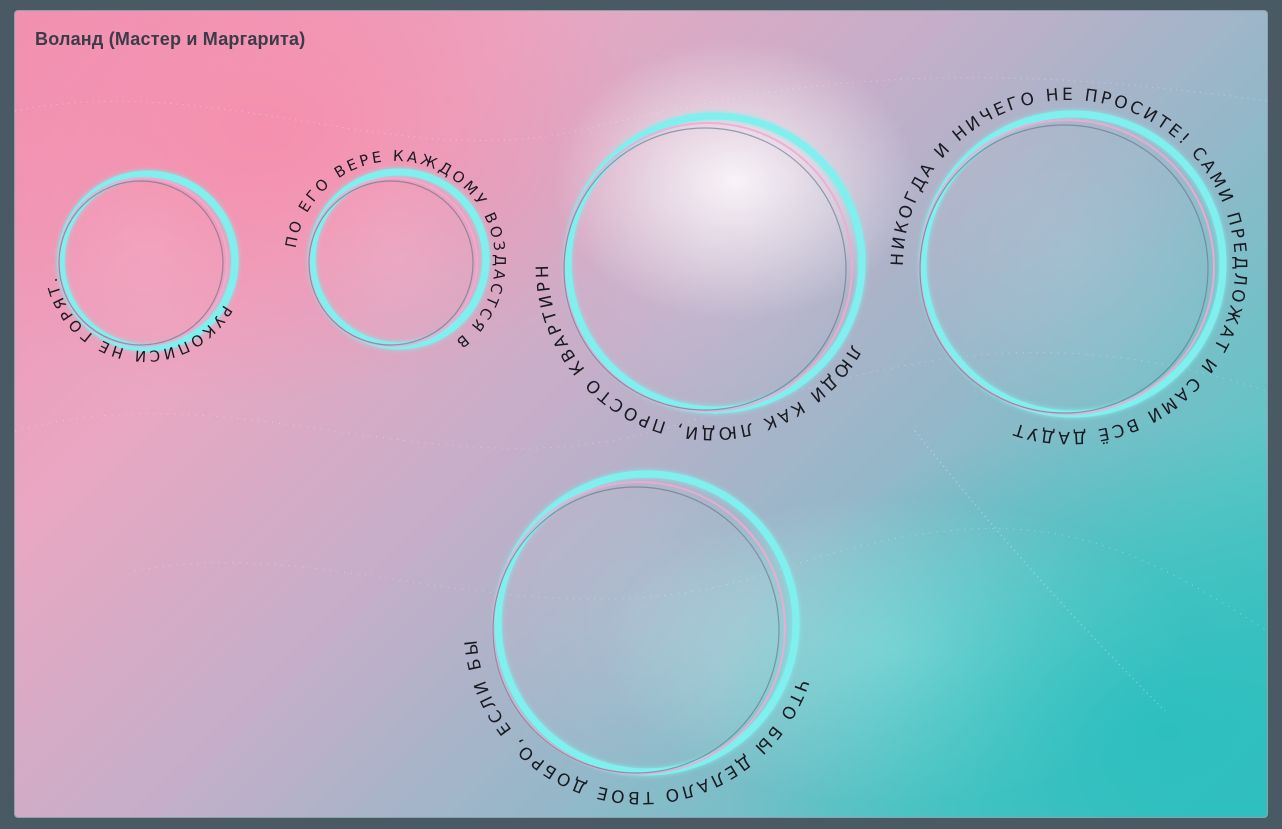  I want to click on quote-ring-2: ПО ЕГО ВЕРЕ КАЖДОМУ ВОЗДАСТСЯ В, so click(394, 250).